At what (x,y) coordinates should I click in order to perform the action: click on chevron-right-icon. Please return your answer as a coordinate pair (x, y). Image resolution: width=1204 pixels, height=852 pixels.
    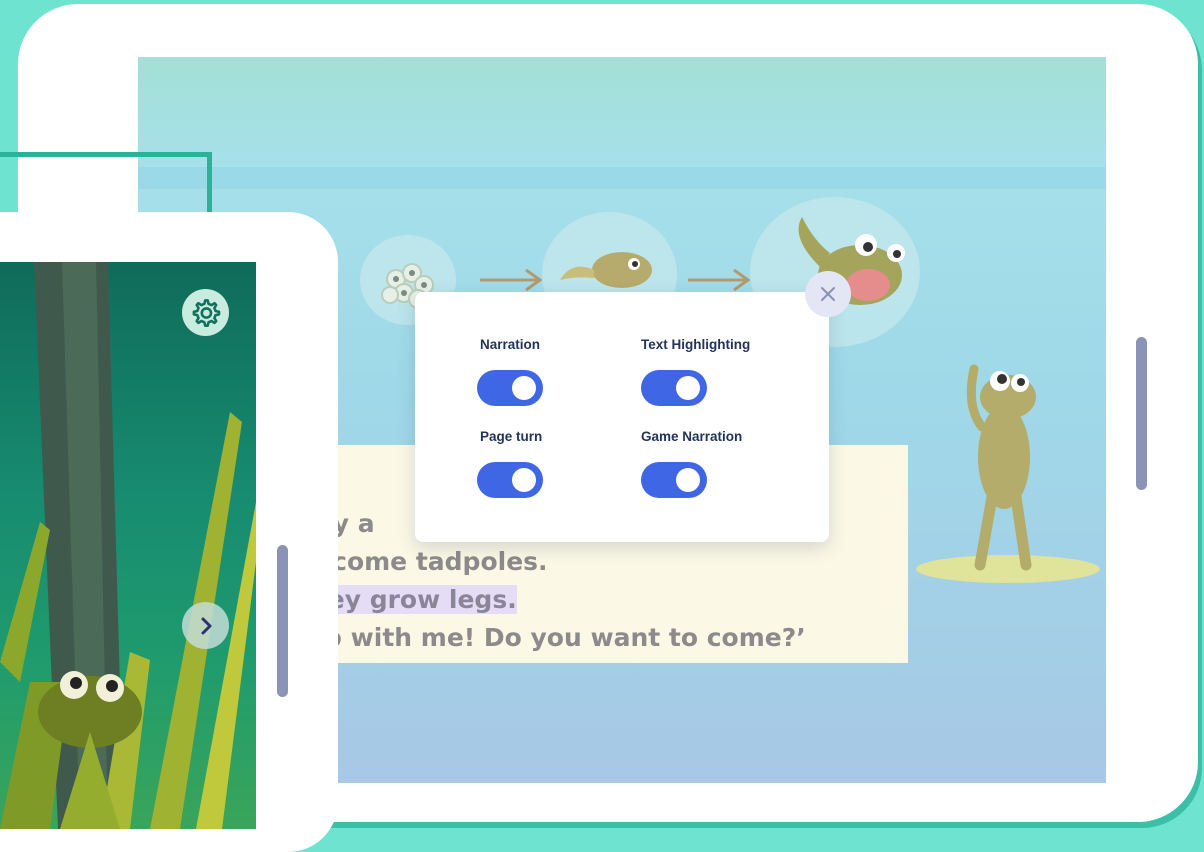
    Looking at the image, I should click on (206, 625).